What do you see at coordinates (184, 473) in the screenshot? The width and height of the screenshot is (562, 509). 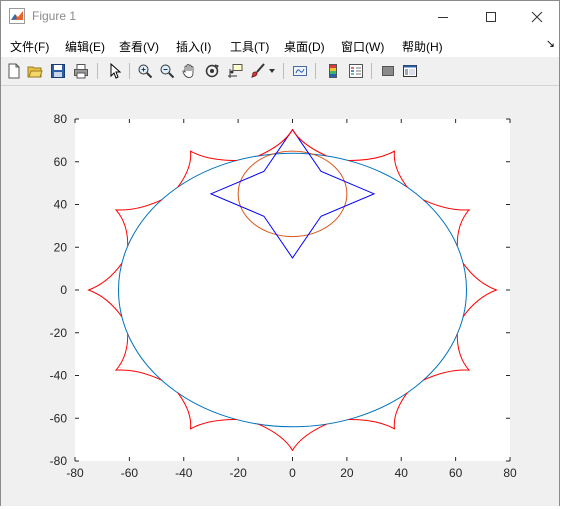 I see `x-tick-label: -40` at bounding box center [184, 473].